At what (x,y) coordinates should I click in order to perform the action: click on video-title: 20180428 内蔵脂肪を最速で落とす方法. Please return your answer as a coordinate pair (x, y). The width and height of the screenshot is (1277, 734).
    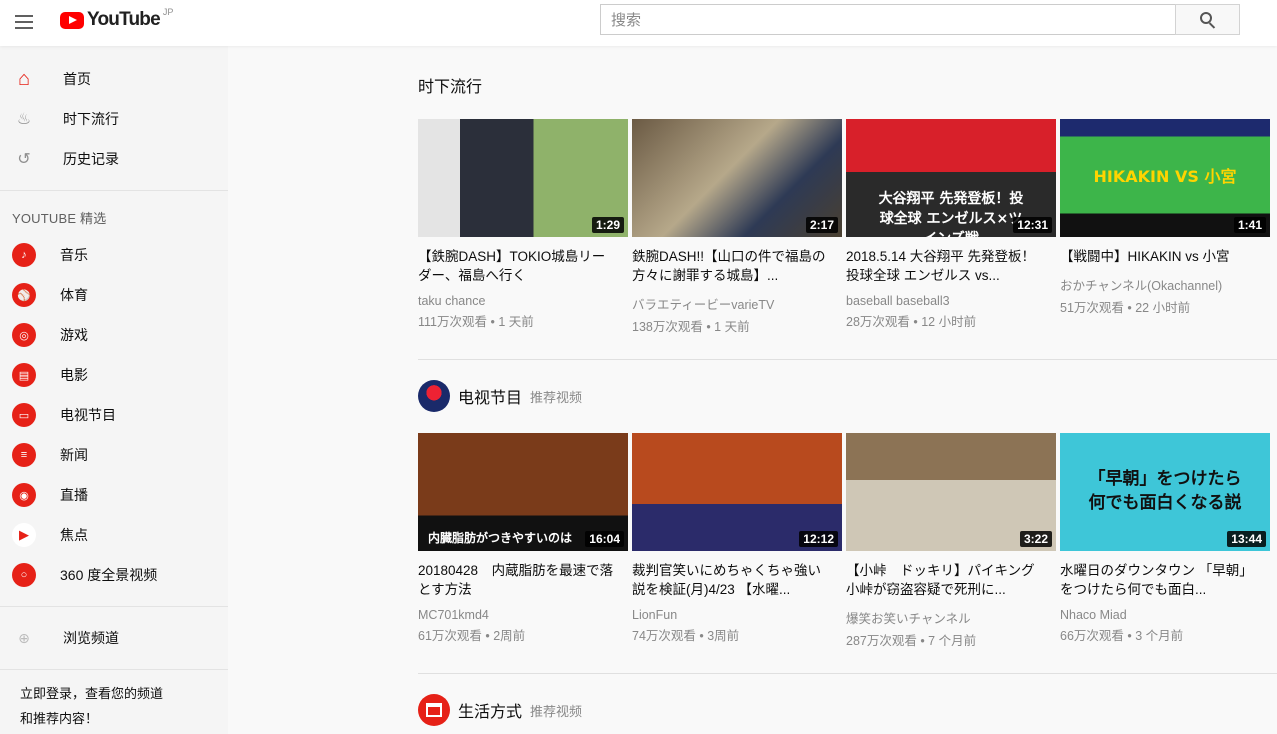
    Looking at the image, I should click on (523, 580).